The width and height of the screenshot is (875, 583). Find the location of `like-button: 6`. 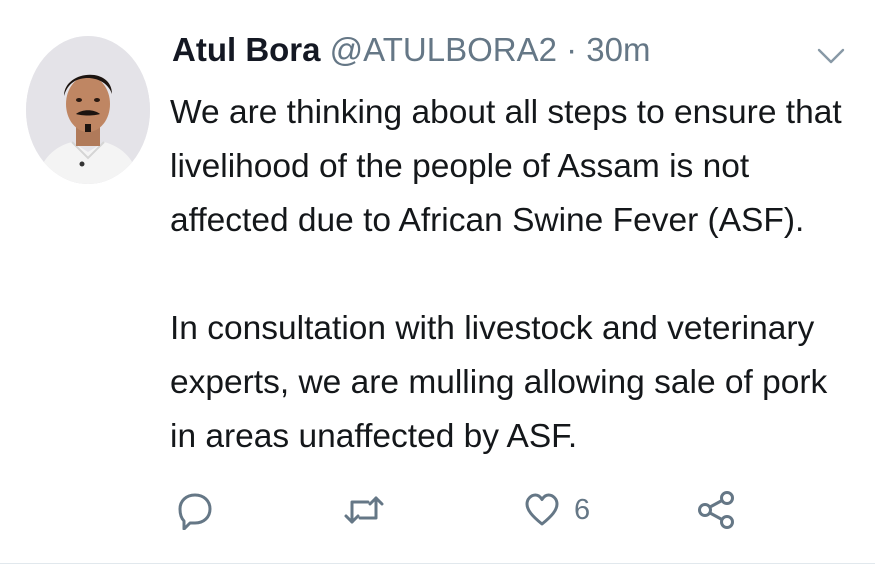

like-button: 6 is located at coordinates (557, 510).